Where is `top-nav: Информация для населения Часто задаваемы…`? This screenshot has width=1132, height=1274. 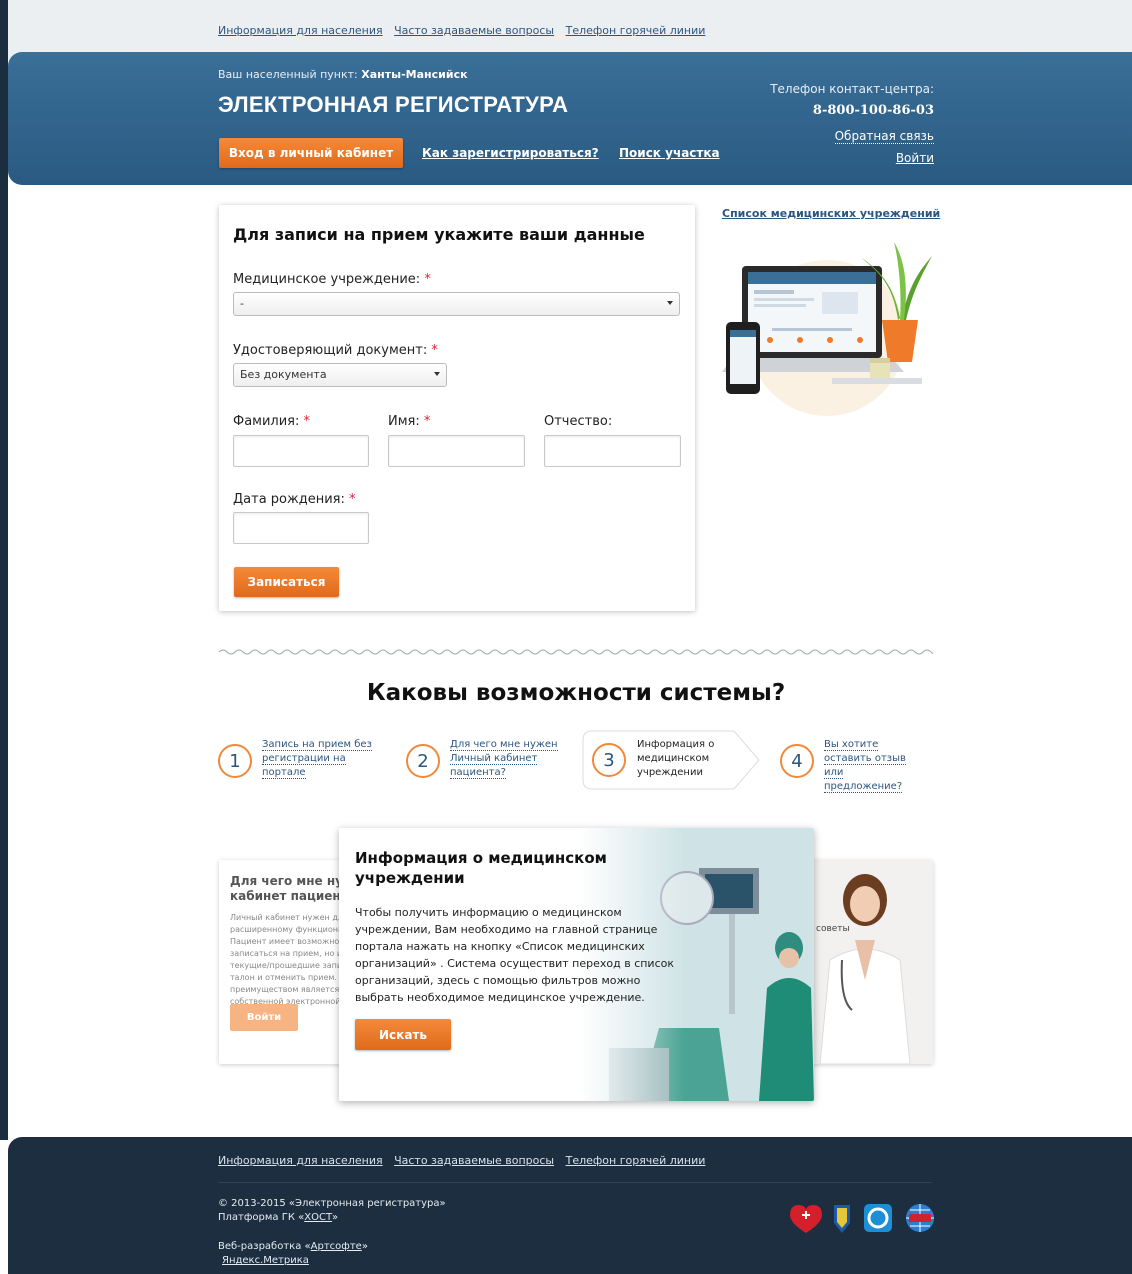 top-nav: Информация для населения Часто задаваемы… is located at coordinates (465, 30).